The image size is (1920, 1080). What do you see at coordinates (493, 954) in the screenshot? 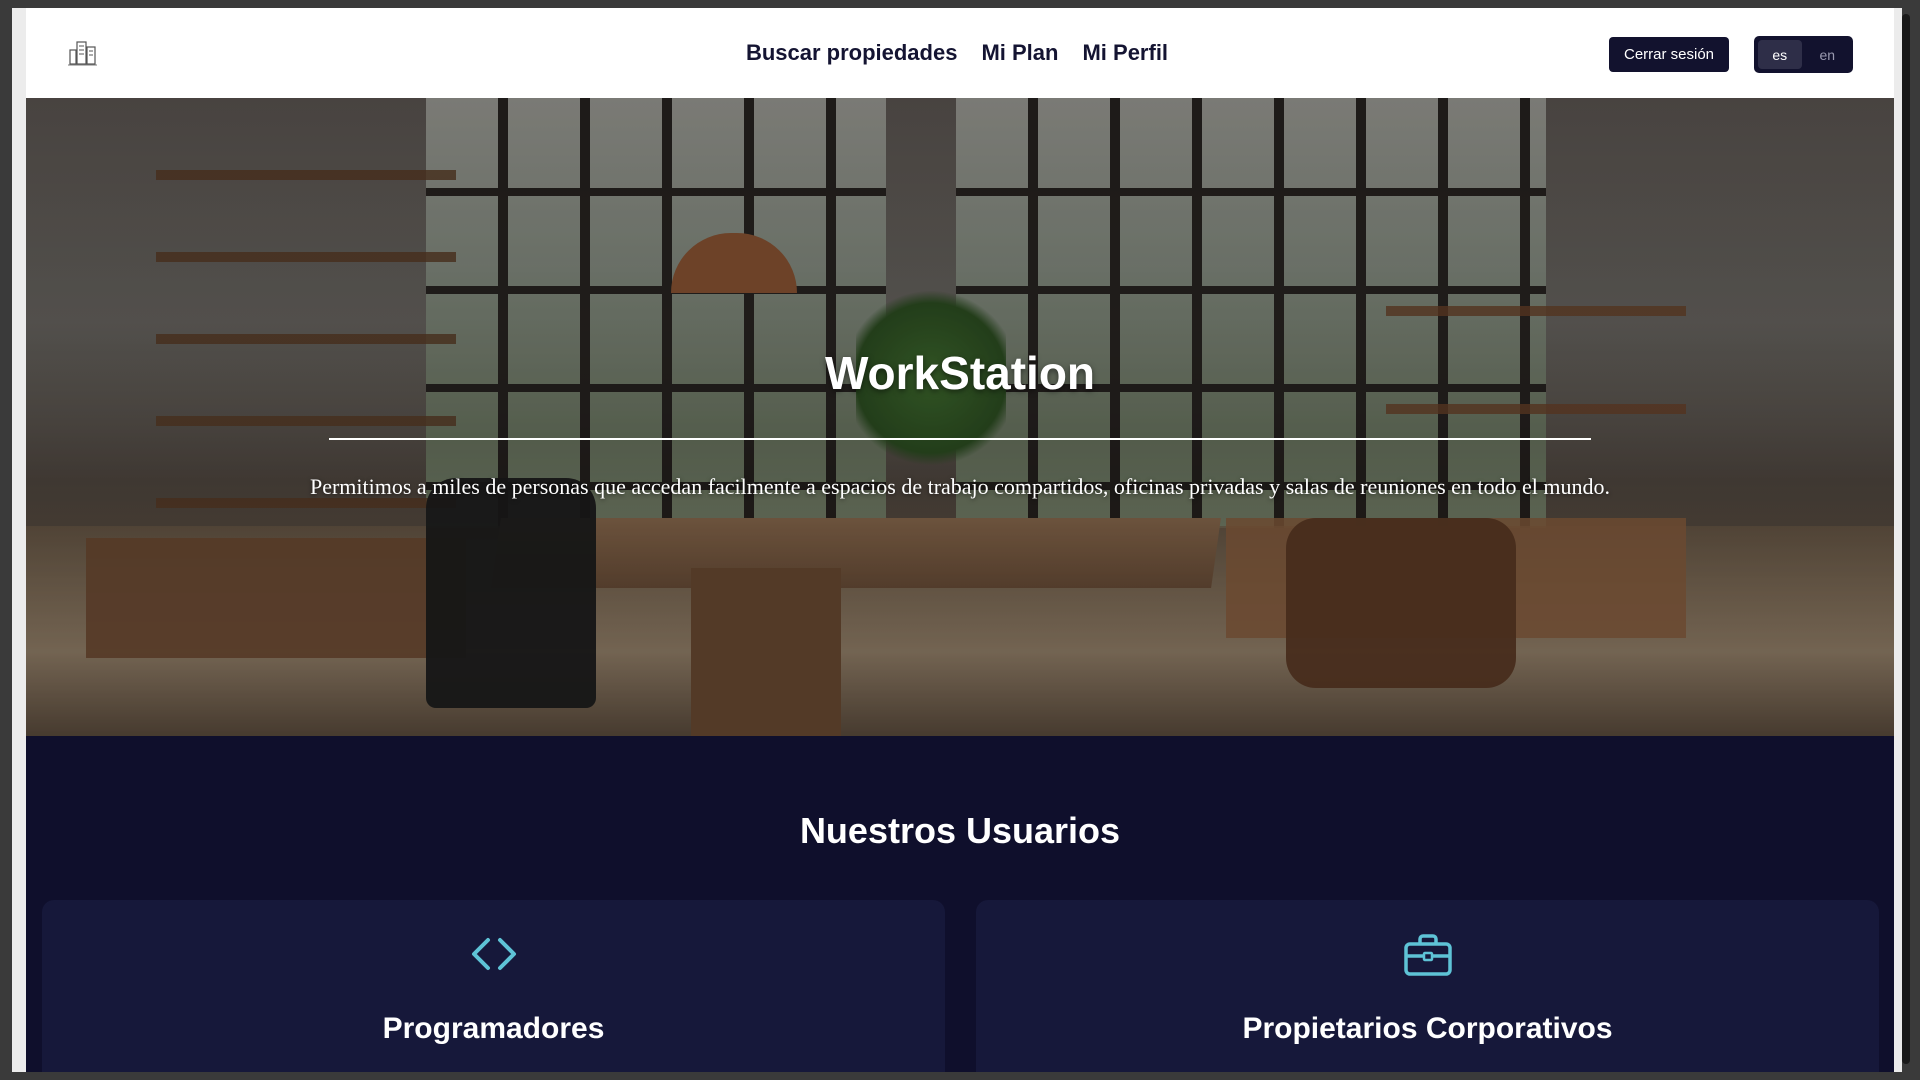
I see `code-icon` at bounding box center [493, 954].